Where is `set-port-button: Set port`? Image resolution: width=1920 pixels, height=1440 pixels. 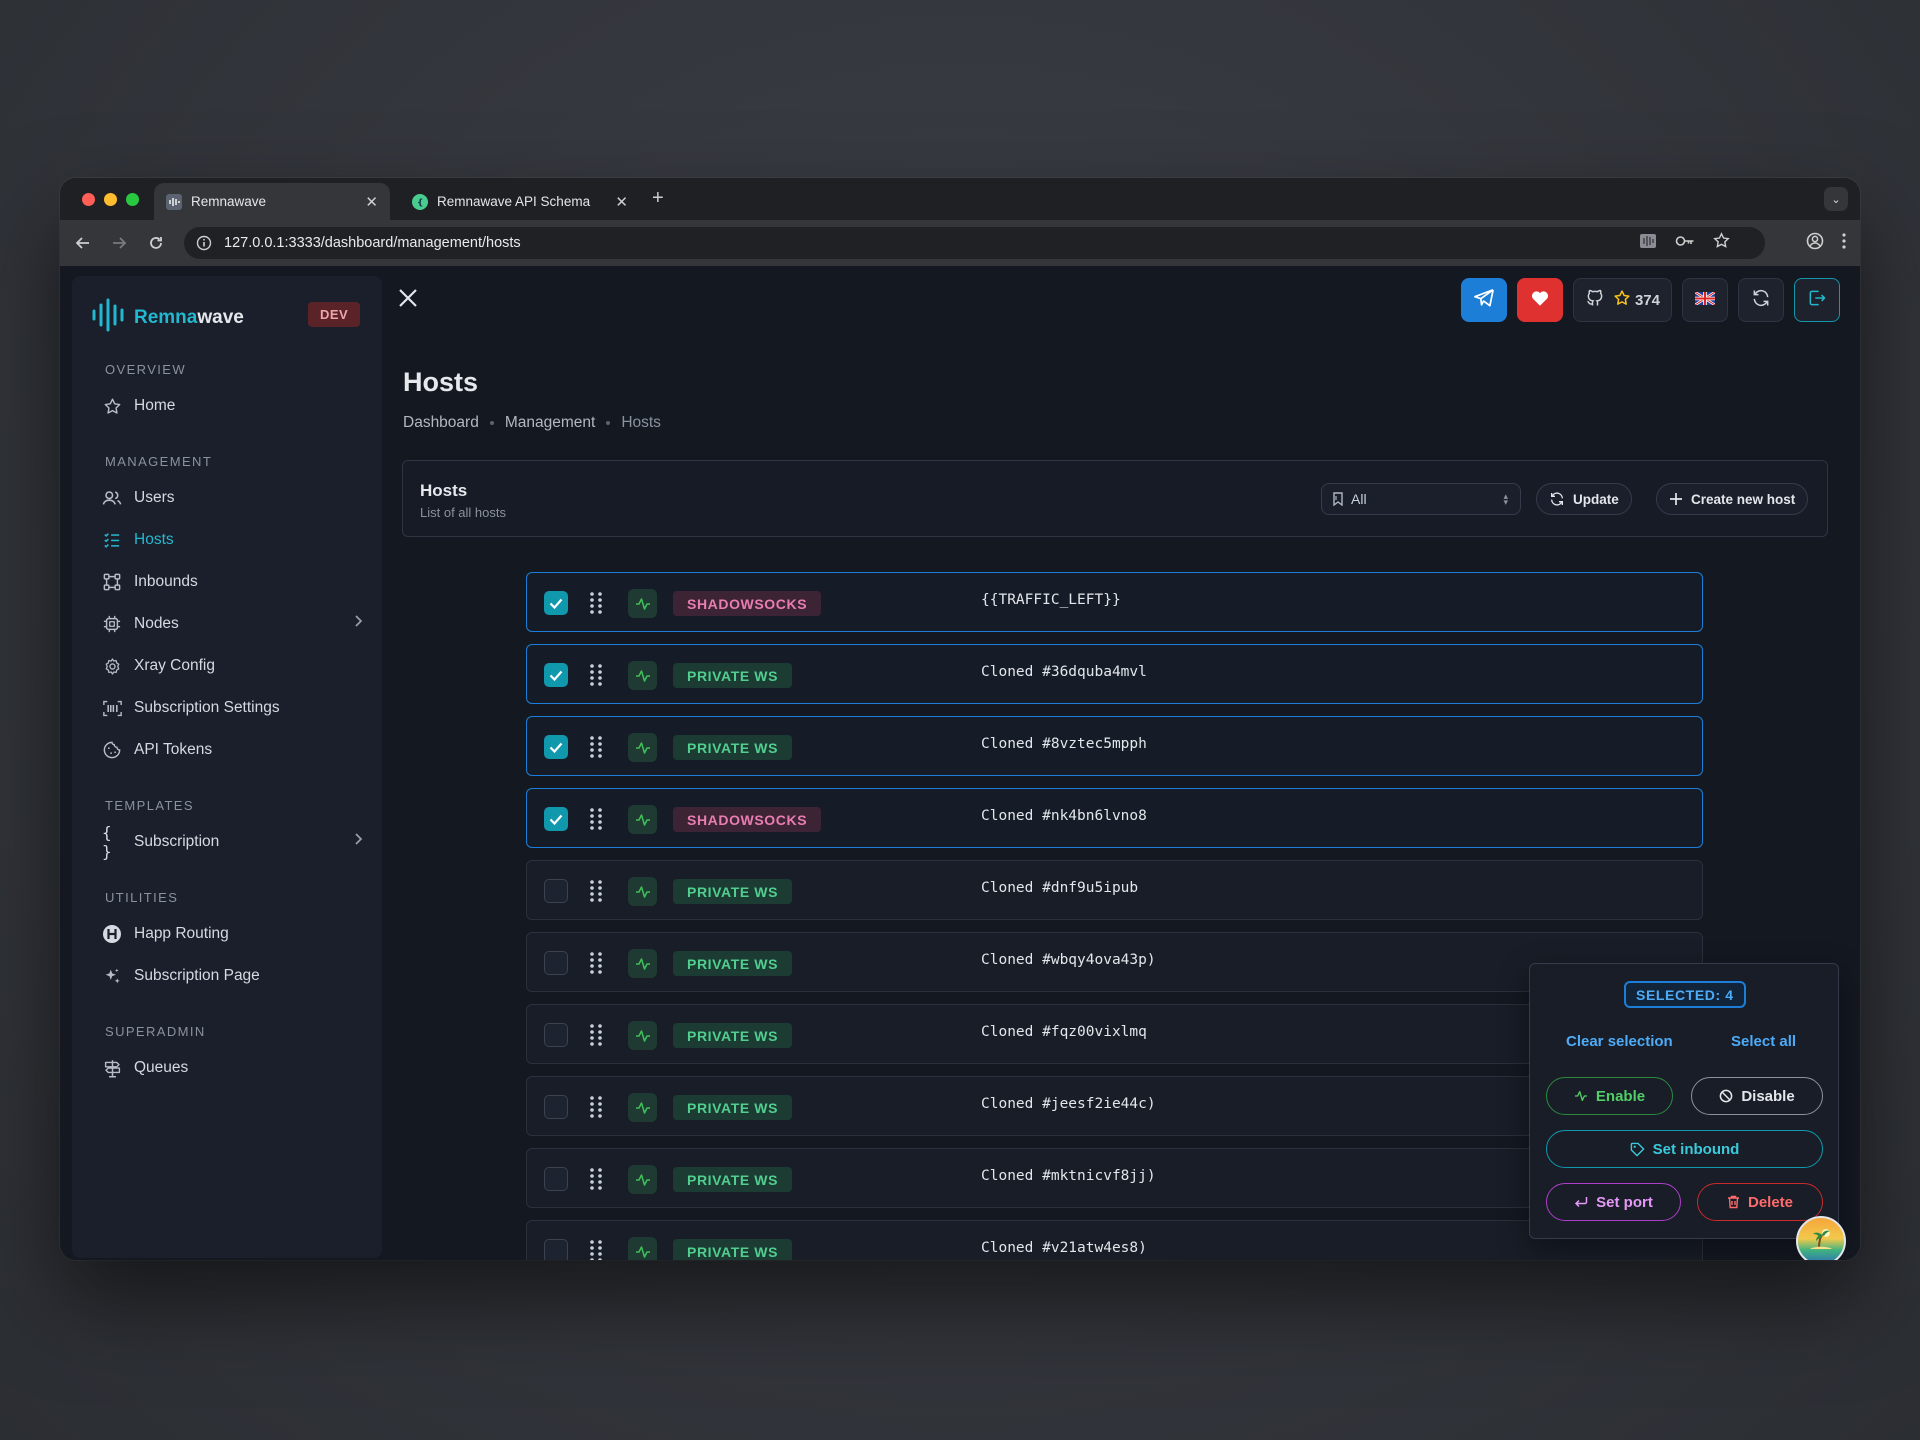
set-port-button: Set port is located at coordinates (1613, 1202).